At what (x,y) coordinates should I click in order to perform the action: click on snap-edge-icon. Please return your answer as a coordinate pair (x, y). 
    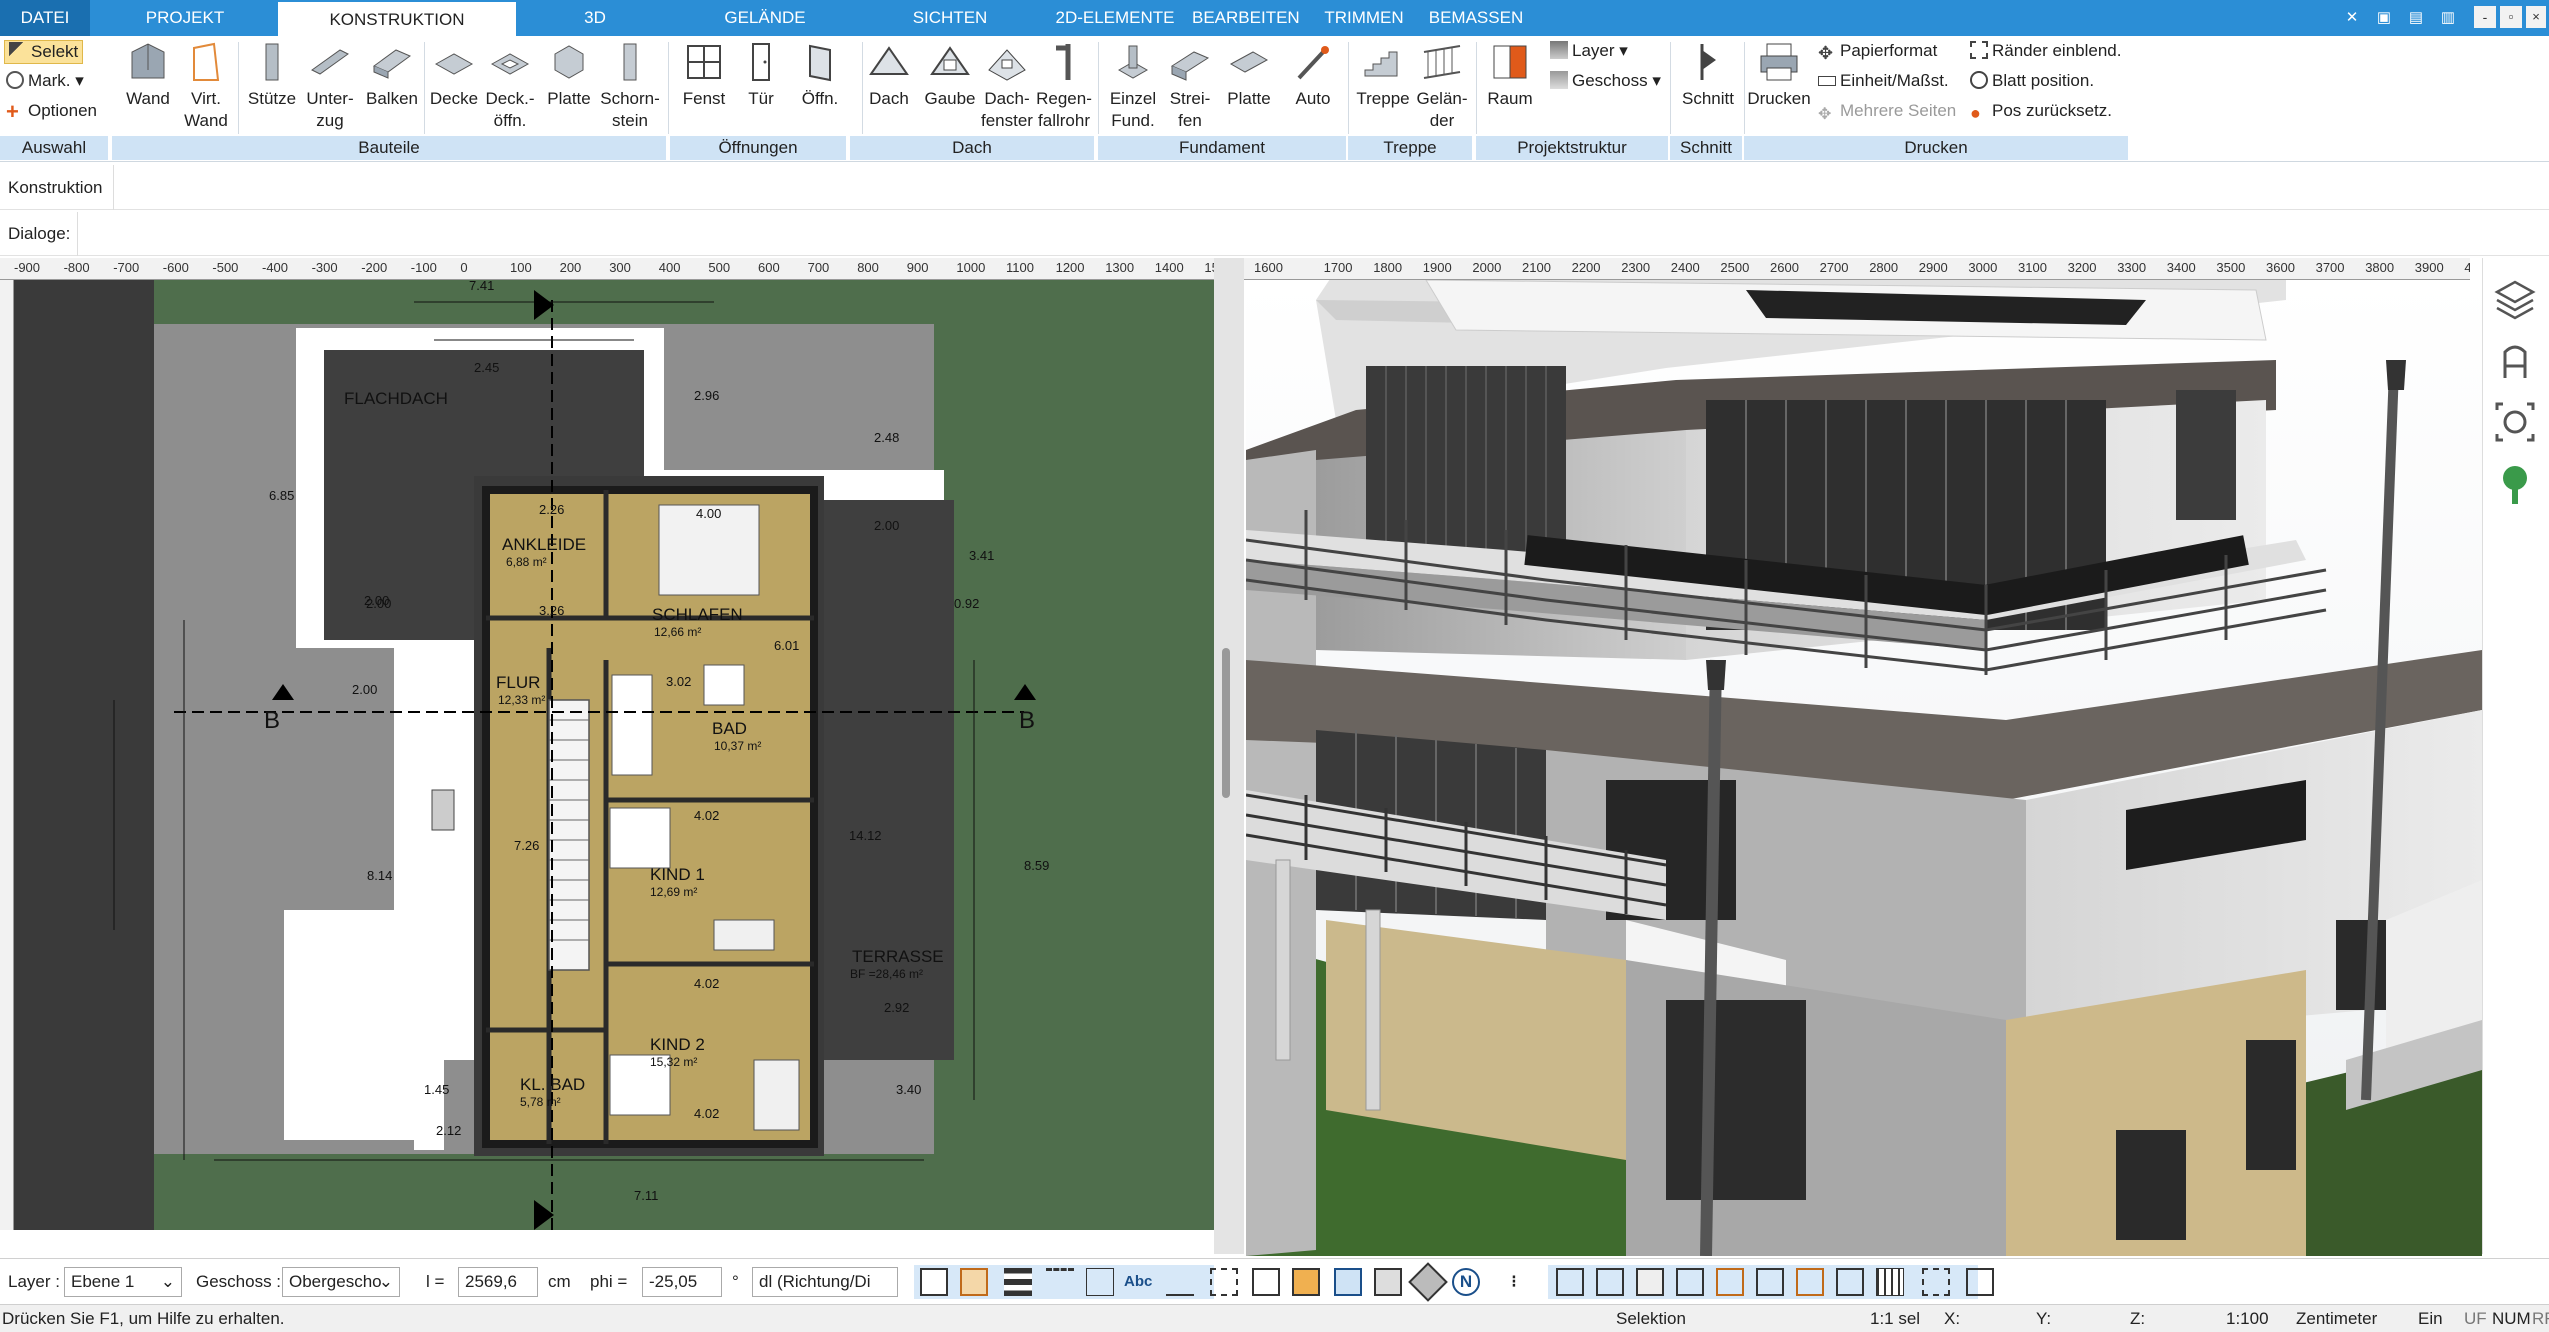
    Looking at the image, I should click on (1388, 1282).